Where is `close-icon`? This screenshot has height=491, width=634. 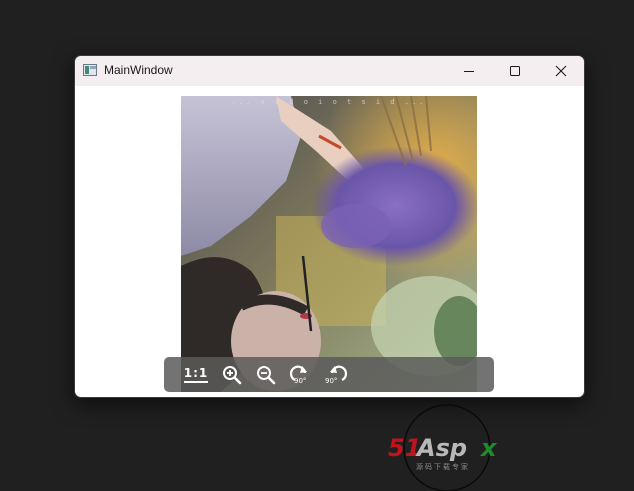
close-icon is located at coordinates (561, 71).